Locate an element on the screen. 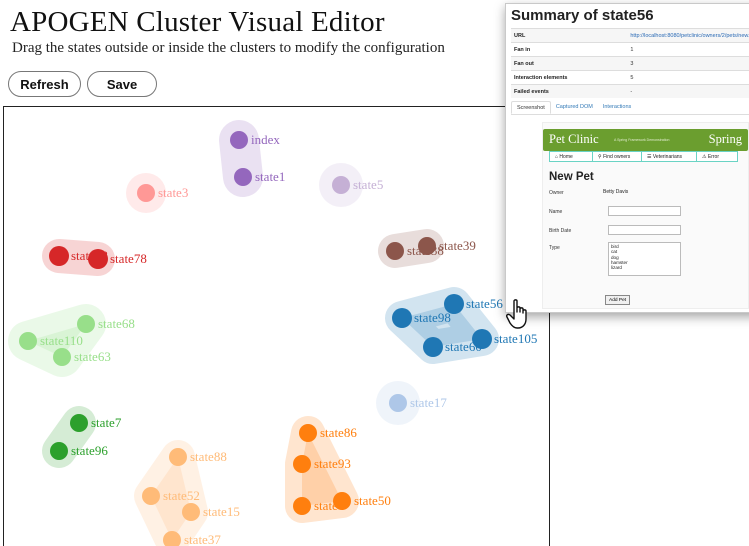 This screenshot has height=546, width=749. state-label: state68 is located at coordinates (116, 323).